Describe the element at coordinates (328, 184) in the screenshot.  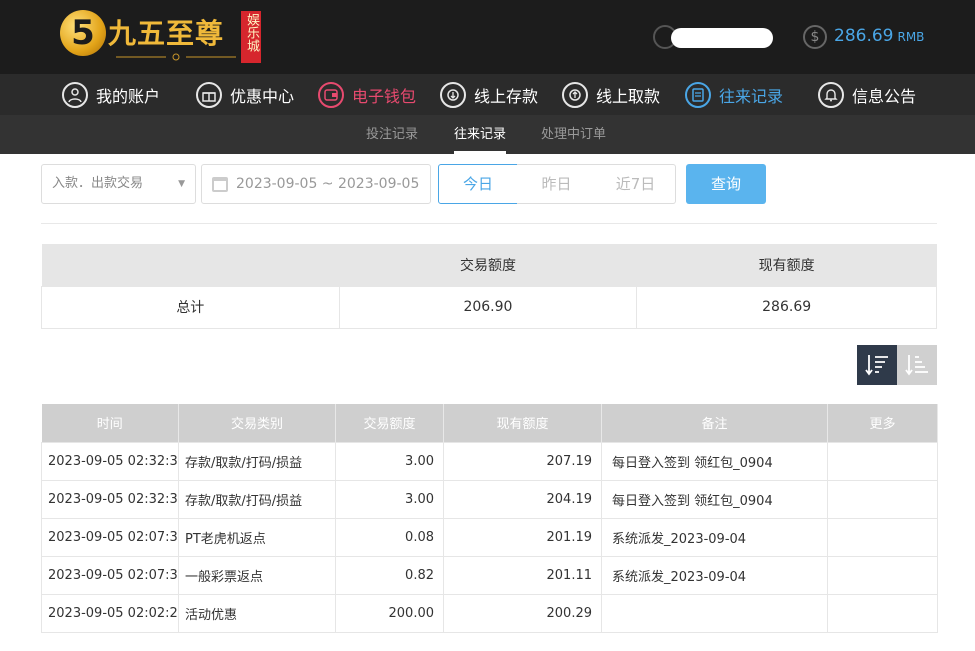
I see `date-range-value: 2023-09-05 ~ 2023-09-05` at that location.